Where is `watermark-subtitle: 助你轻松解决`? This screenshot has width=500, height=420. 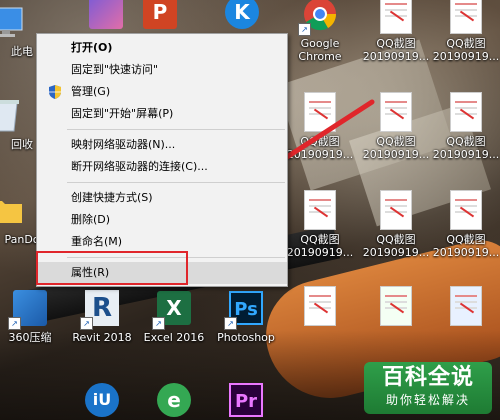 watermark-subtitle: 助你轻松解决 is located at coordinates (427, 400).